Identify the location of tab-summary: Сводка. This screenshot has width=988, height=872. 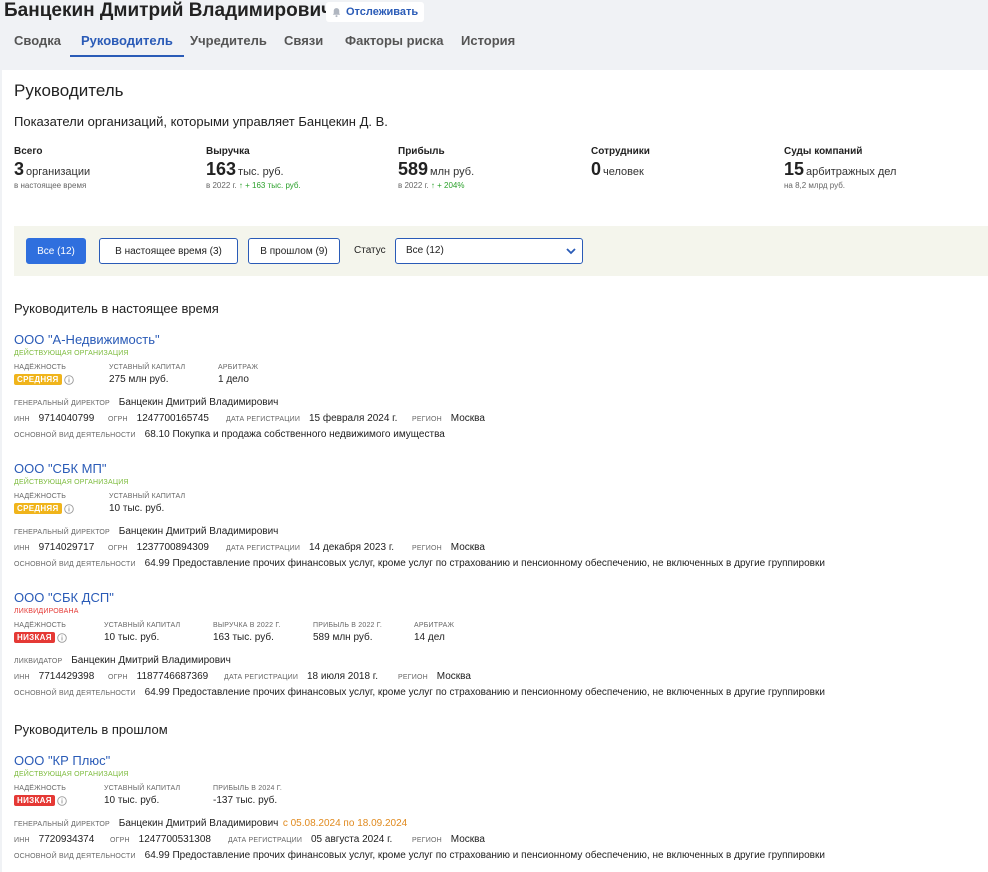
(37, 43).